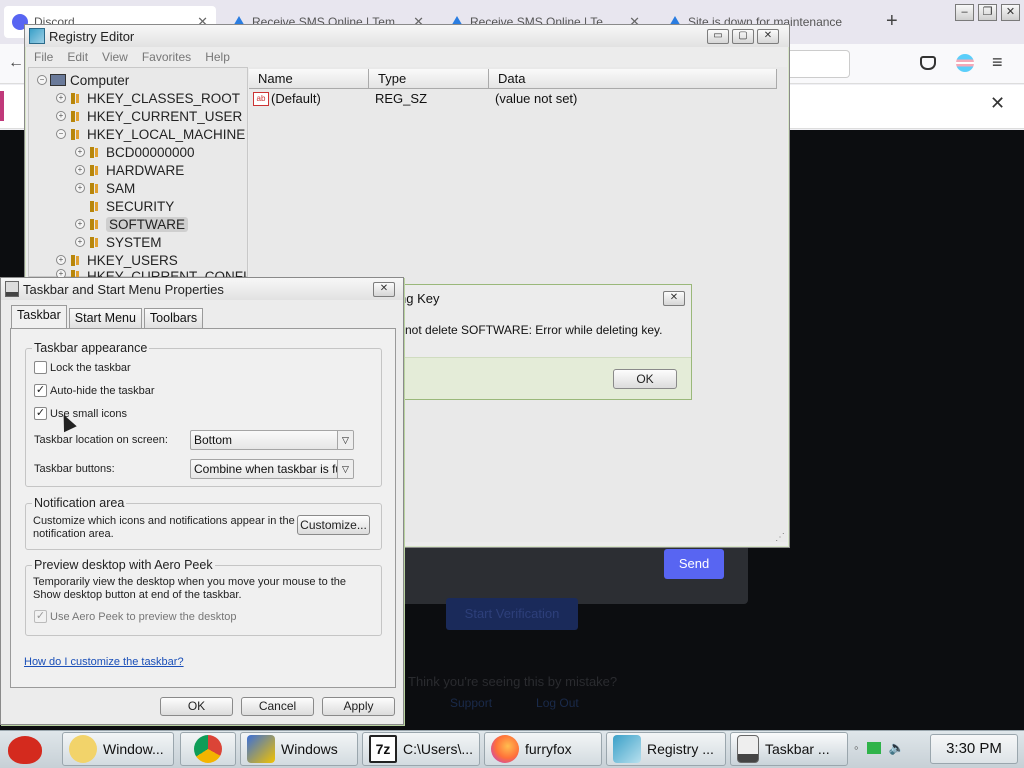  I want to click on error-dialog-titlebar: ng Key ✕, so click(545, 298).